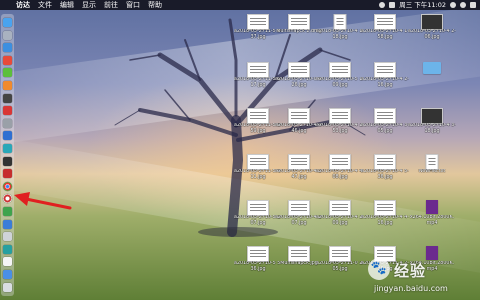  I want to click on desktop-file: a2018-03-2710-4 2-53.jpg, so click(340, 122).